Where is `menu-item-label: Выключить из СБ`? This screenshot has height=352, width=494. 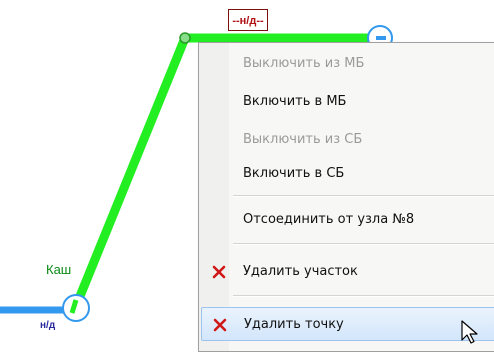
menu-item-label: Выключить из СБ is located at coordinates (303, 139).